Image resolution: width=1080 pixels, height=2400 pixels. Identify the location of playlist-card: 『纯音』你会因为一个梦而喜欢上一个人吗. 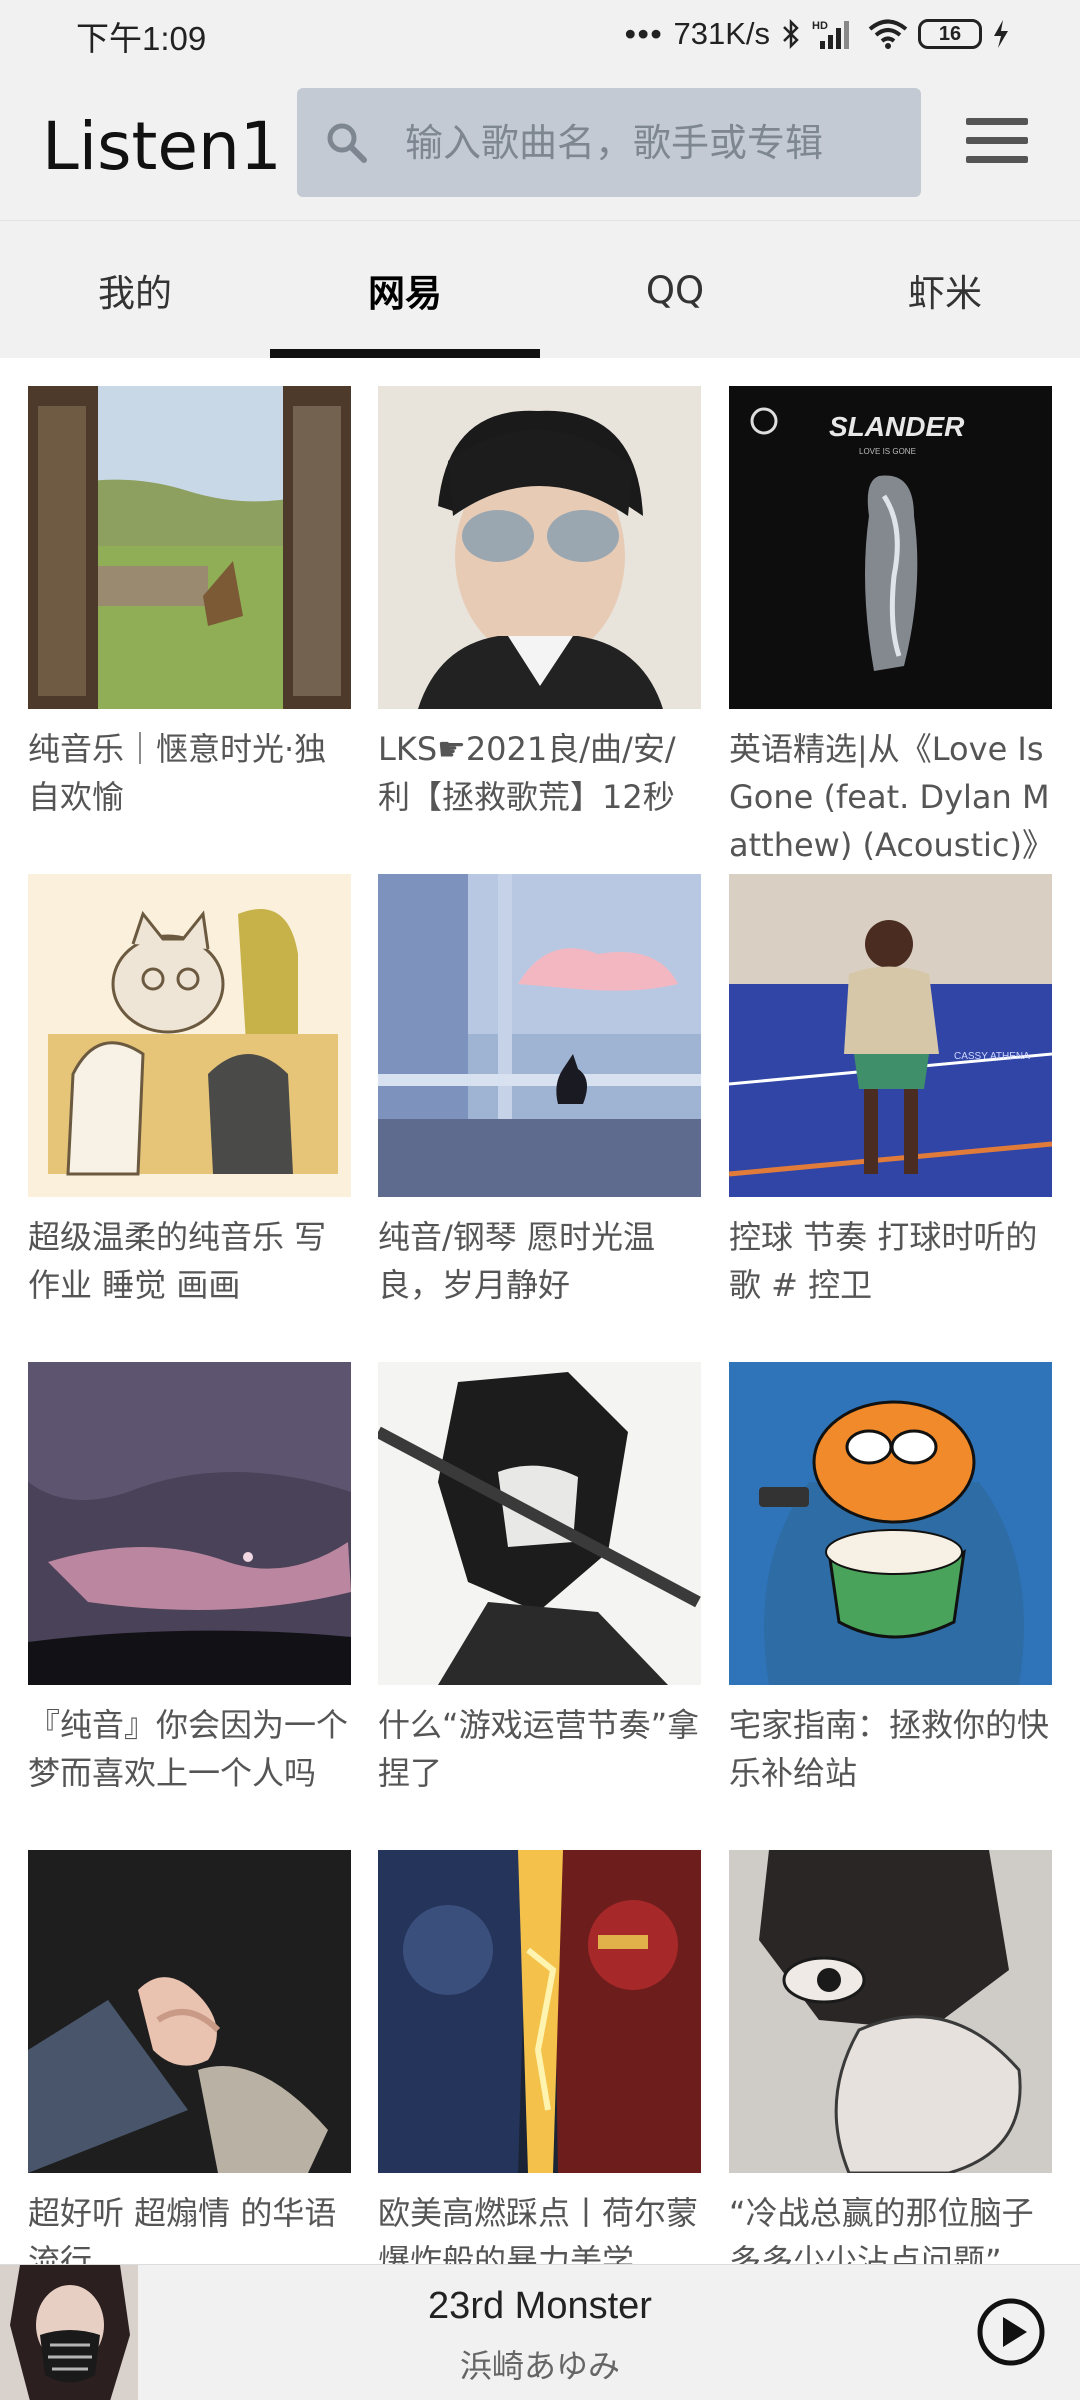
(189, 1603).